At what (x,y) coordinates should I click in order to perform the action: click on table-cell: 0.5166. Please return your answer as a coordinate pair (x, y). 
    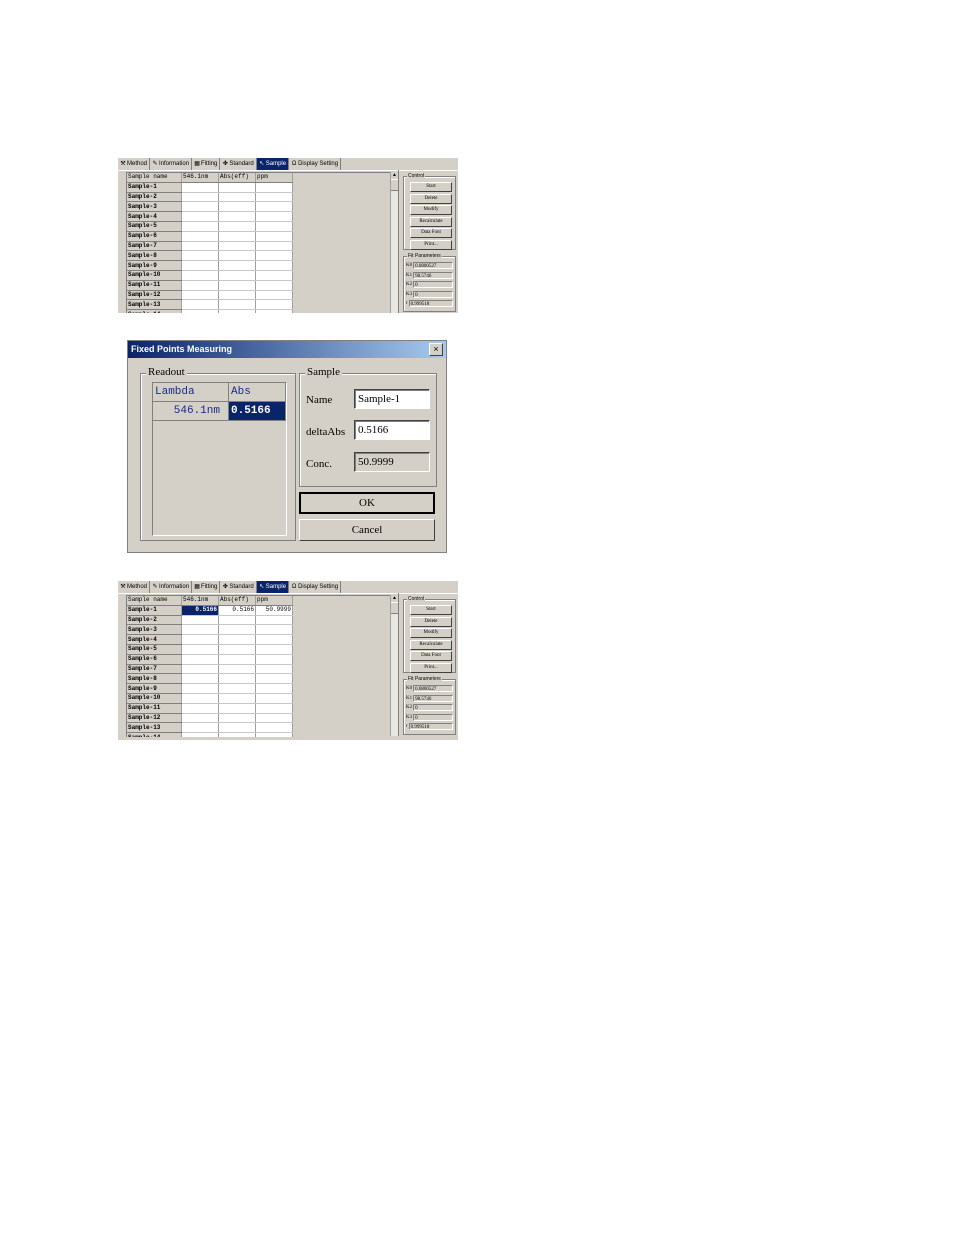
    Looking at the image, I should click on (200, 610).